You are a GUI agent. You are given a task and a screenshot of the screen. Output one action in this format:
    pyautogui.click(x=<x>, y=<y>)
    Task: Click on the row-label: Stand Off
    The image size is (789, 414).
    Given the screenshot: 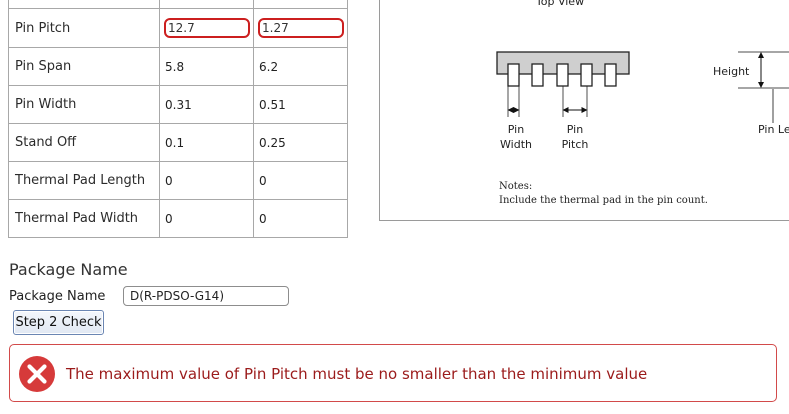 What is the action you would take?
    pyautogui.click(x=84, y=142)
    